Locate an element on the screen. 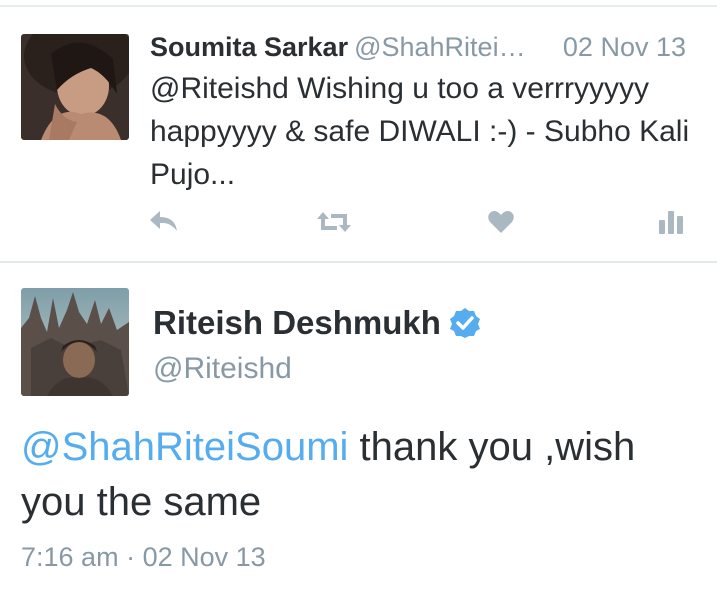 Image resolution: width=717 pixels, height=590 pixels. tweet-header: Soumita Sarkar @ShahRiteiS... 02 Nov 13 is located at coordinates (430, 47).